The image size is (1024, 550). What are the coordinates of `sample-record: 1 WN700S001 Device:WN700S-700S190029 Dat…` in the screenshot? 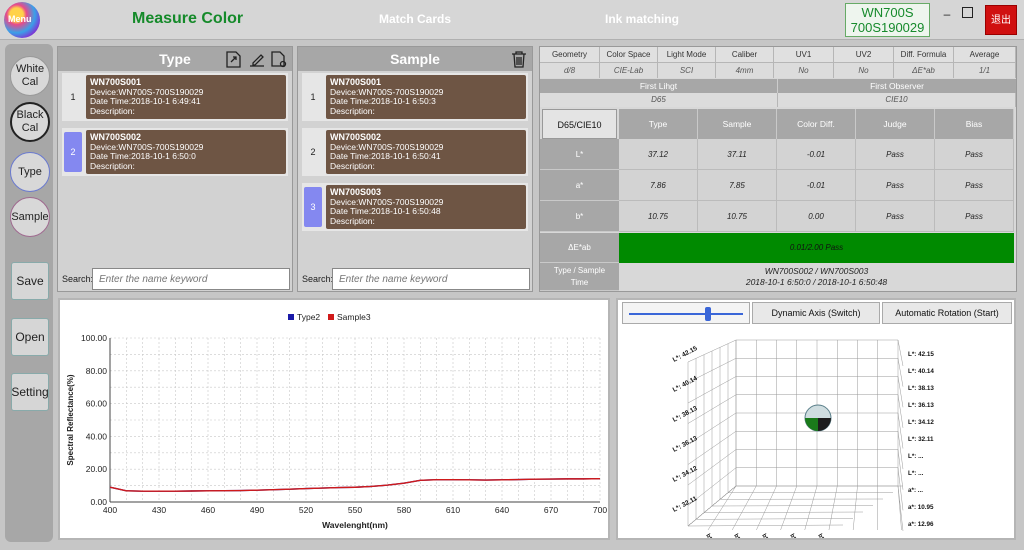 It's located at (415, 97).